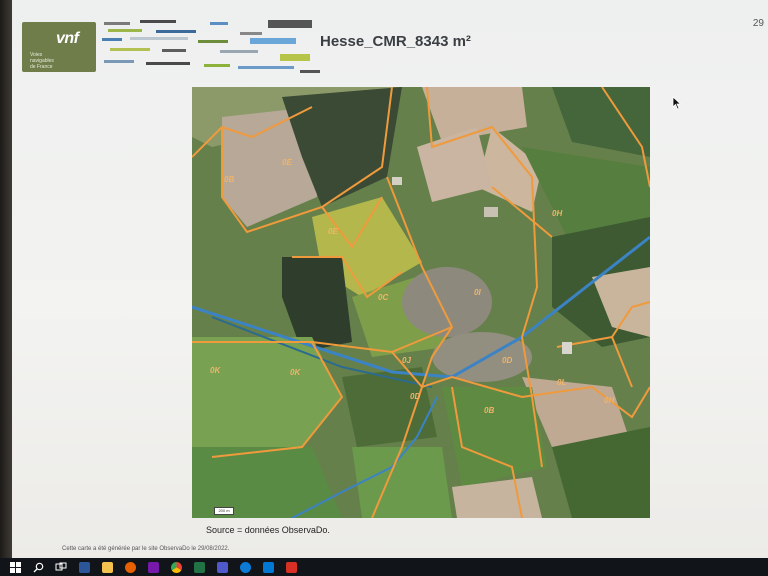 The width and height of the screenshot is (768, 576). I want to click on mouse-cursor-icon, so click(677, 103).